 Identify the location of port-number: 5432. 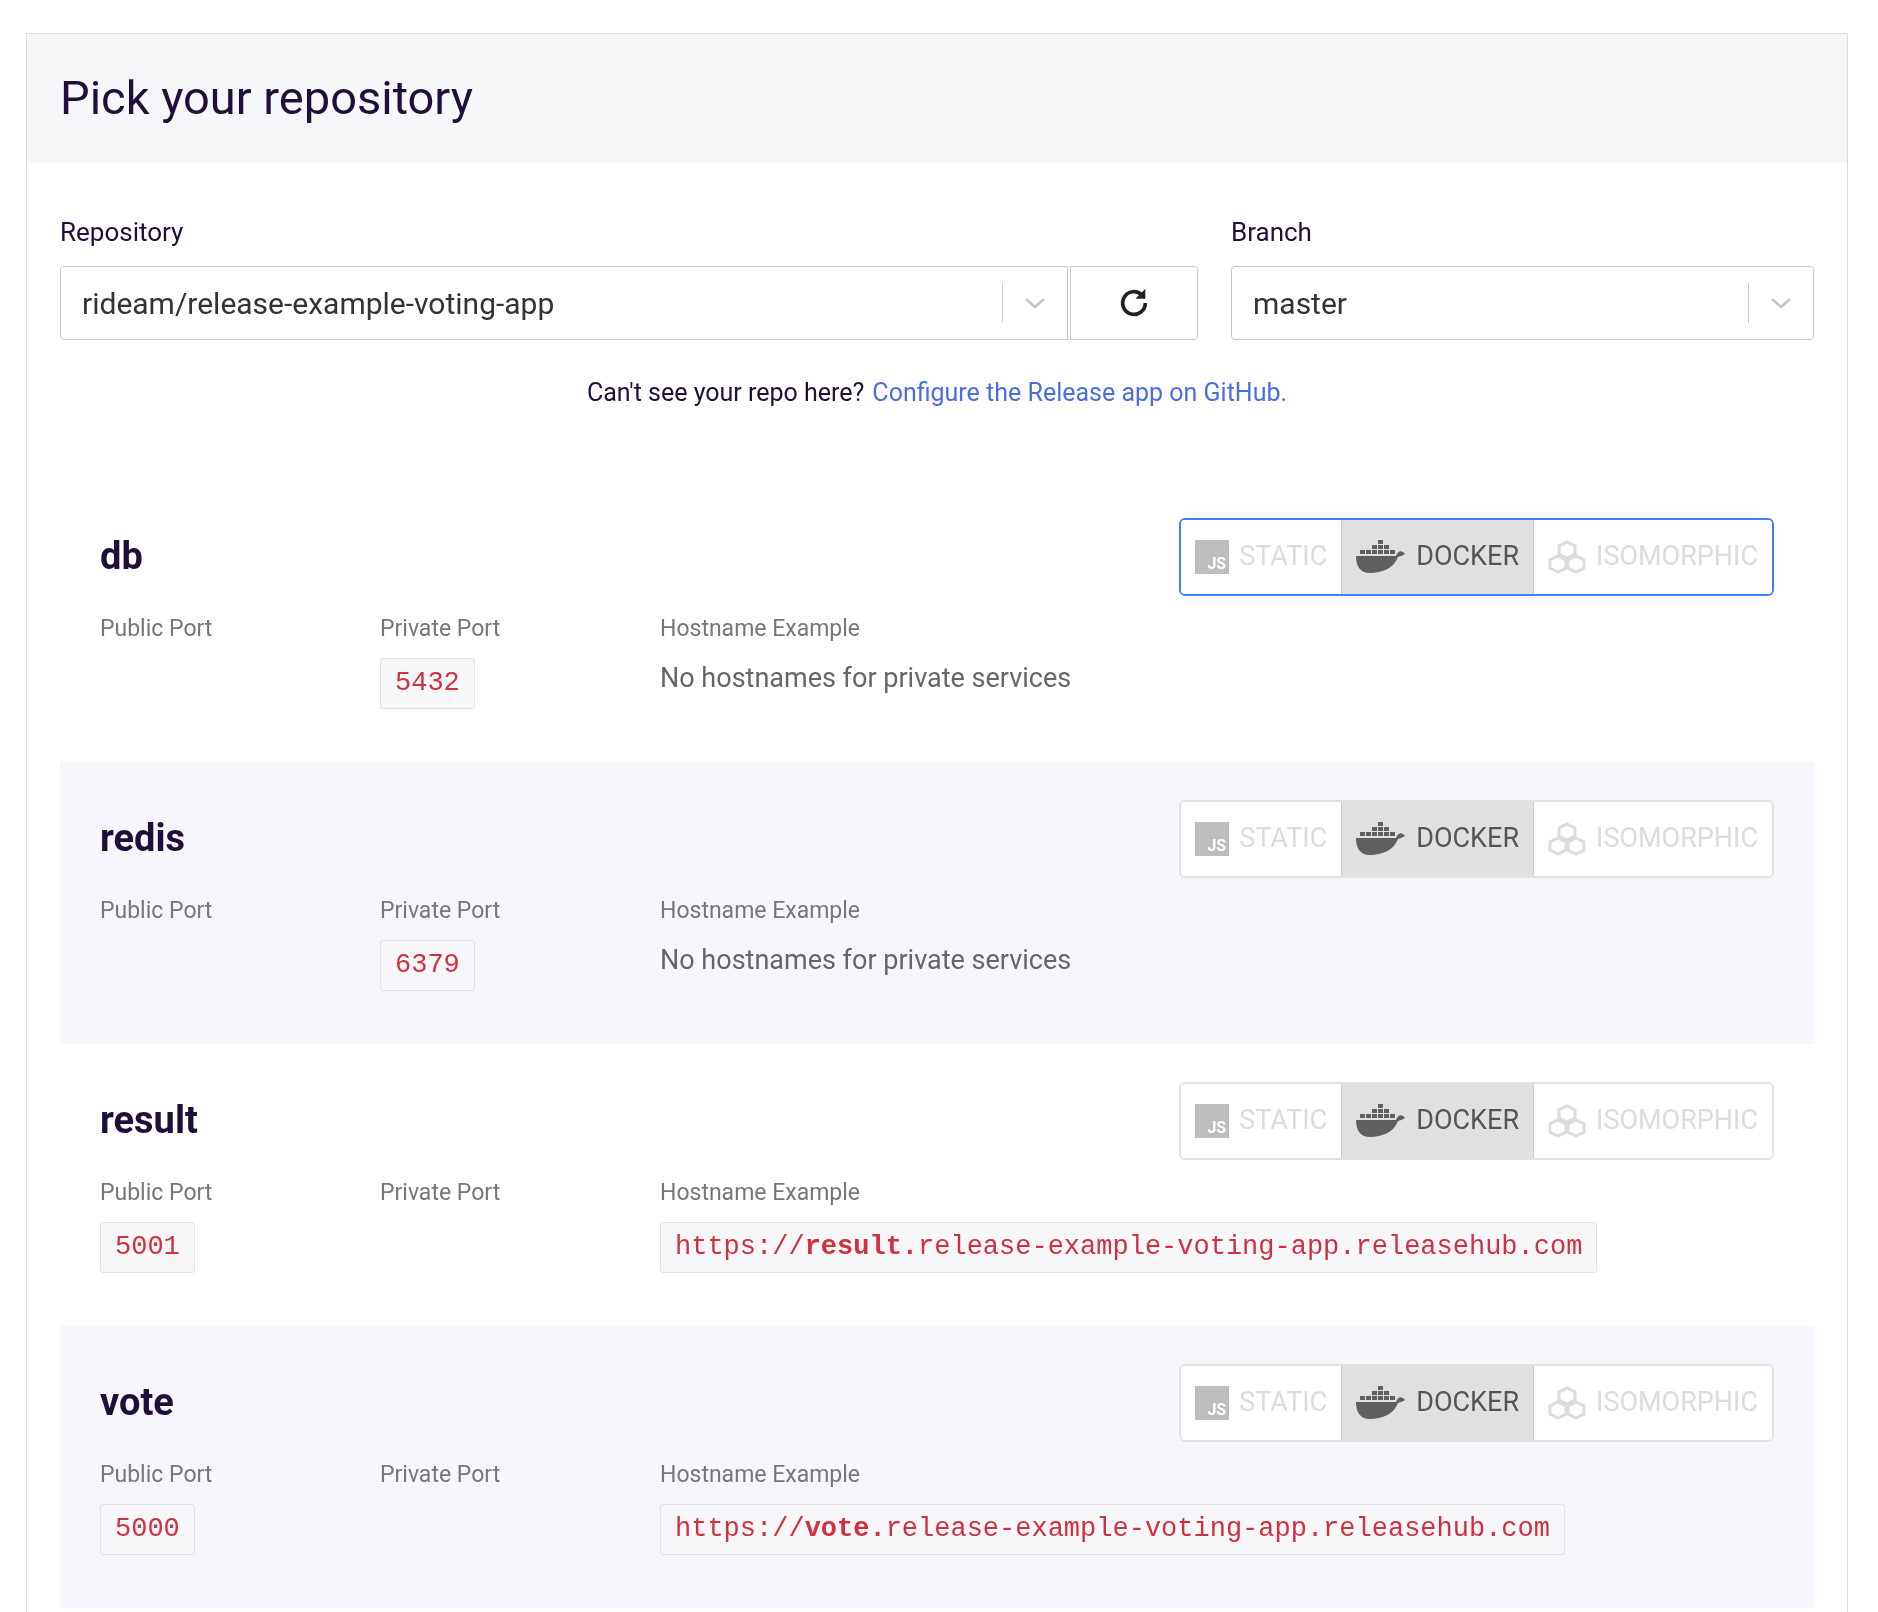
(427, 683).